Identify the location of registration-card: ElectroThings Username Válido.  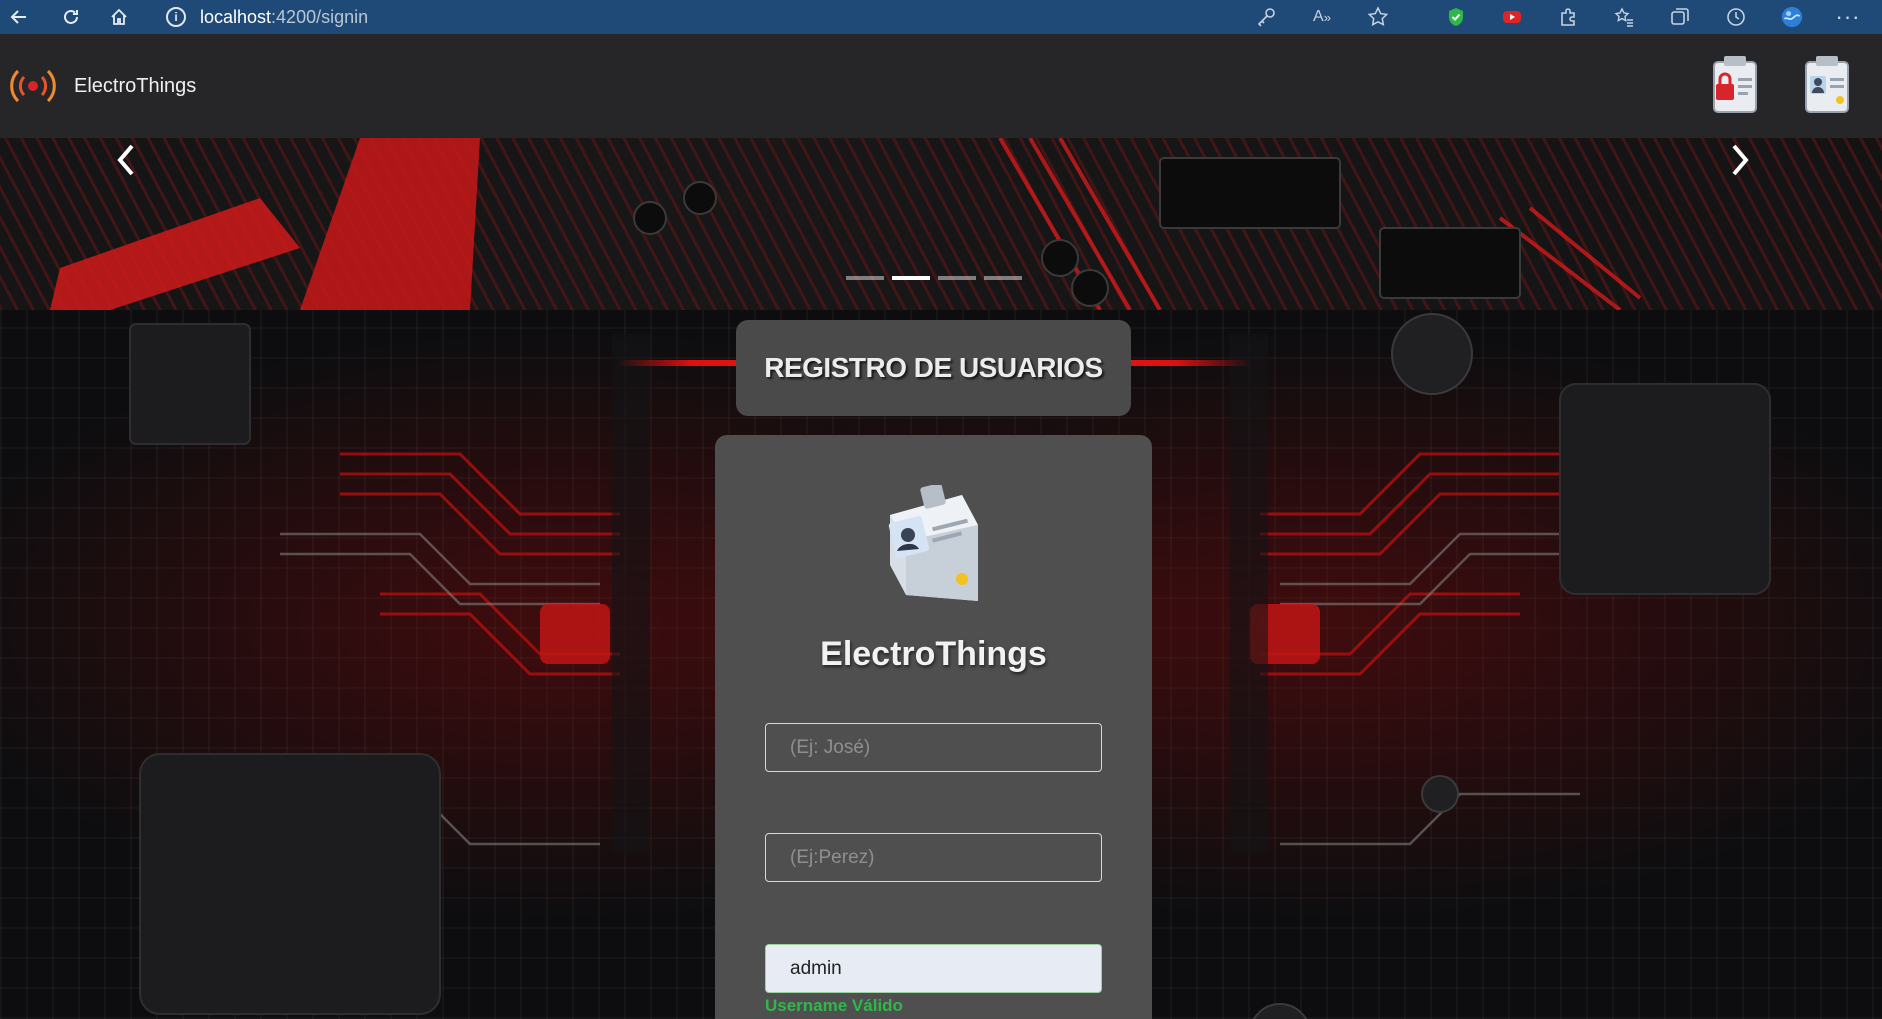
(933, 727).